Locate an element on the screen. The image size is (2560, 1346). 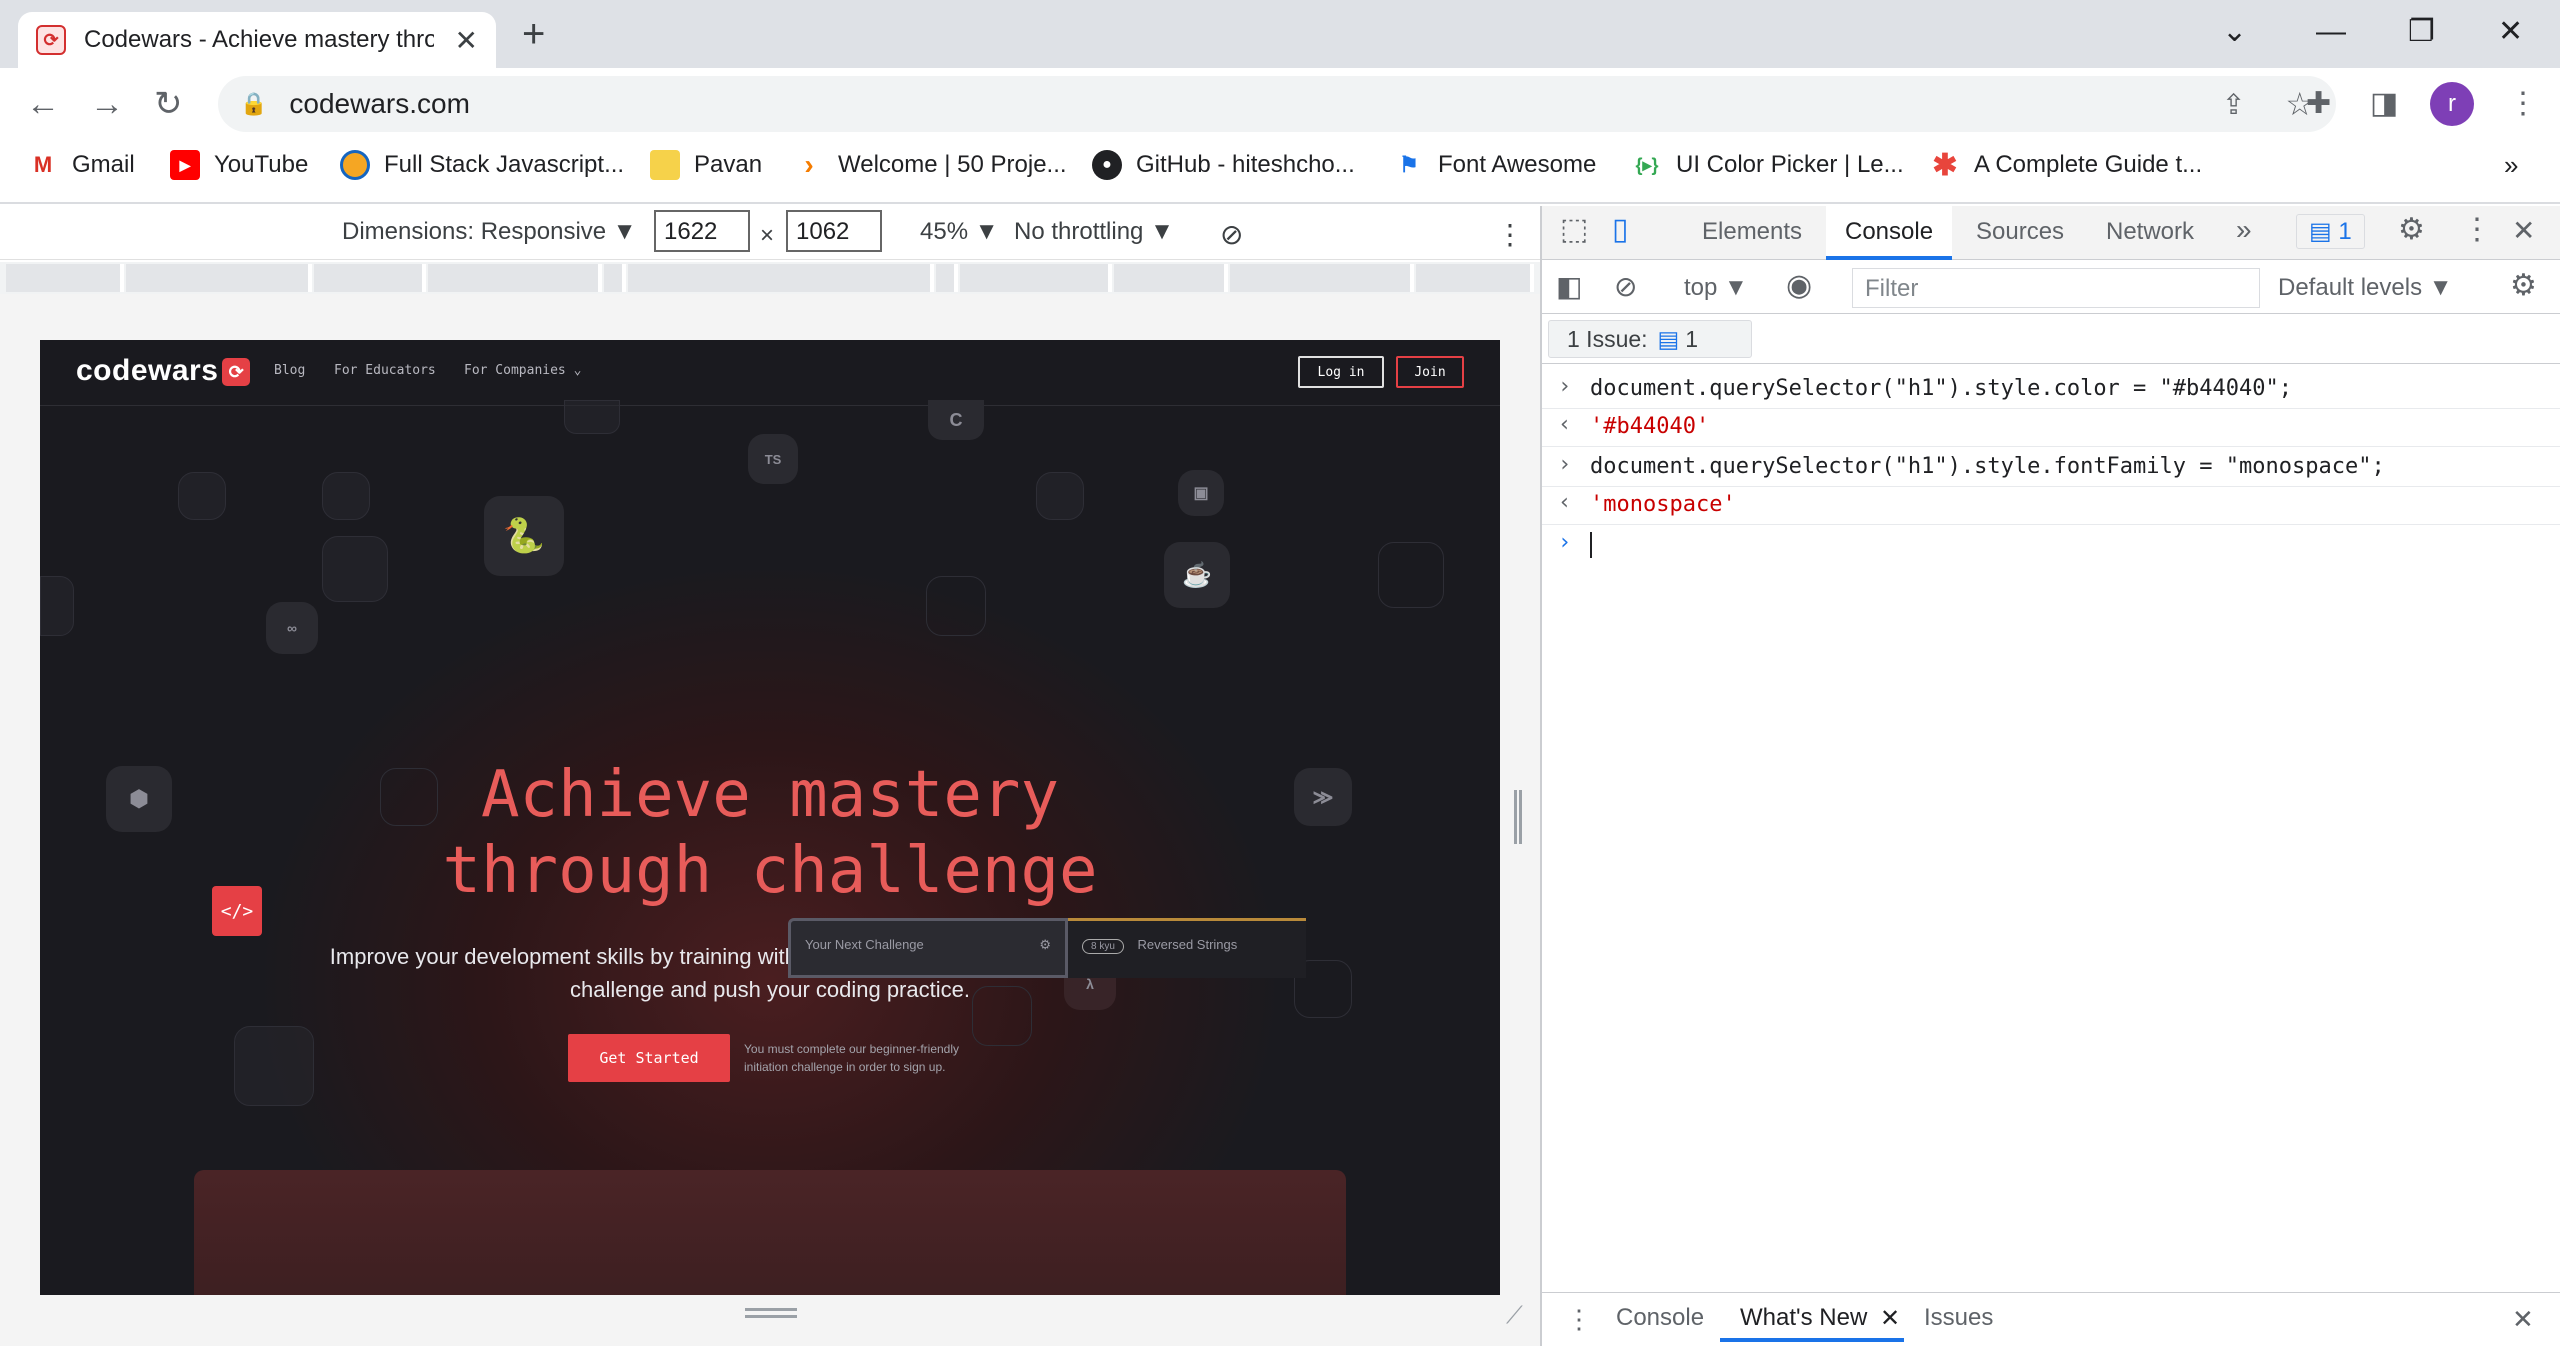
output-return-icon: ‹ is located at coordinates (1565, 502).